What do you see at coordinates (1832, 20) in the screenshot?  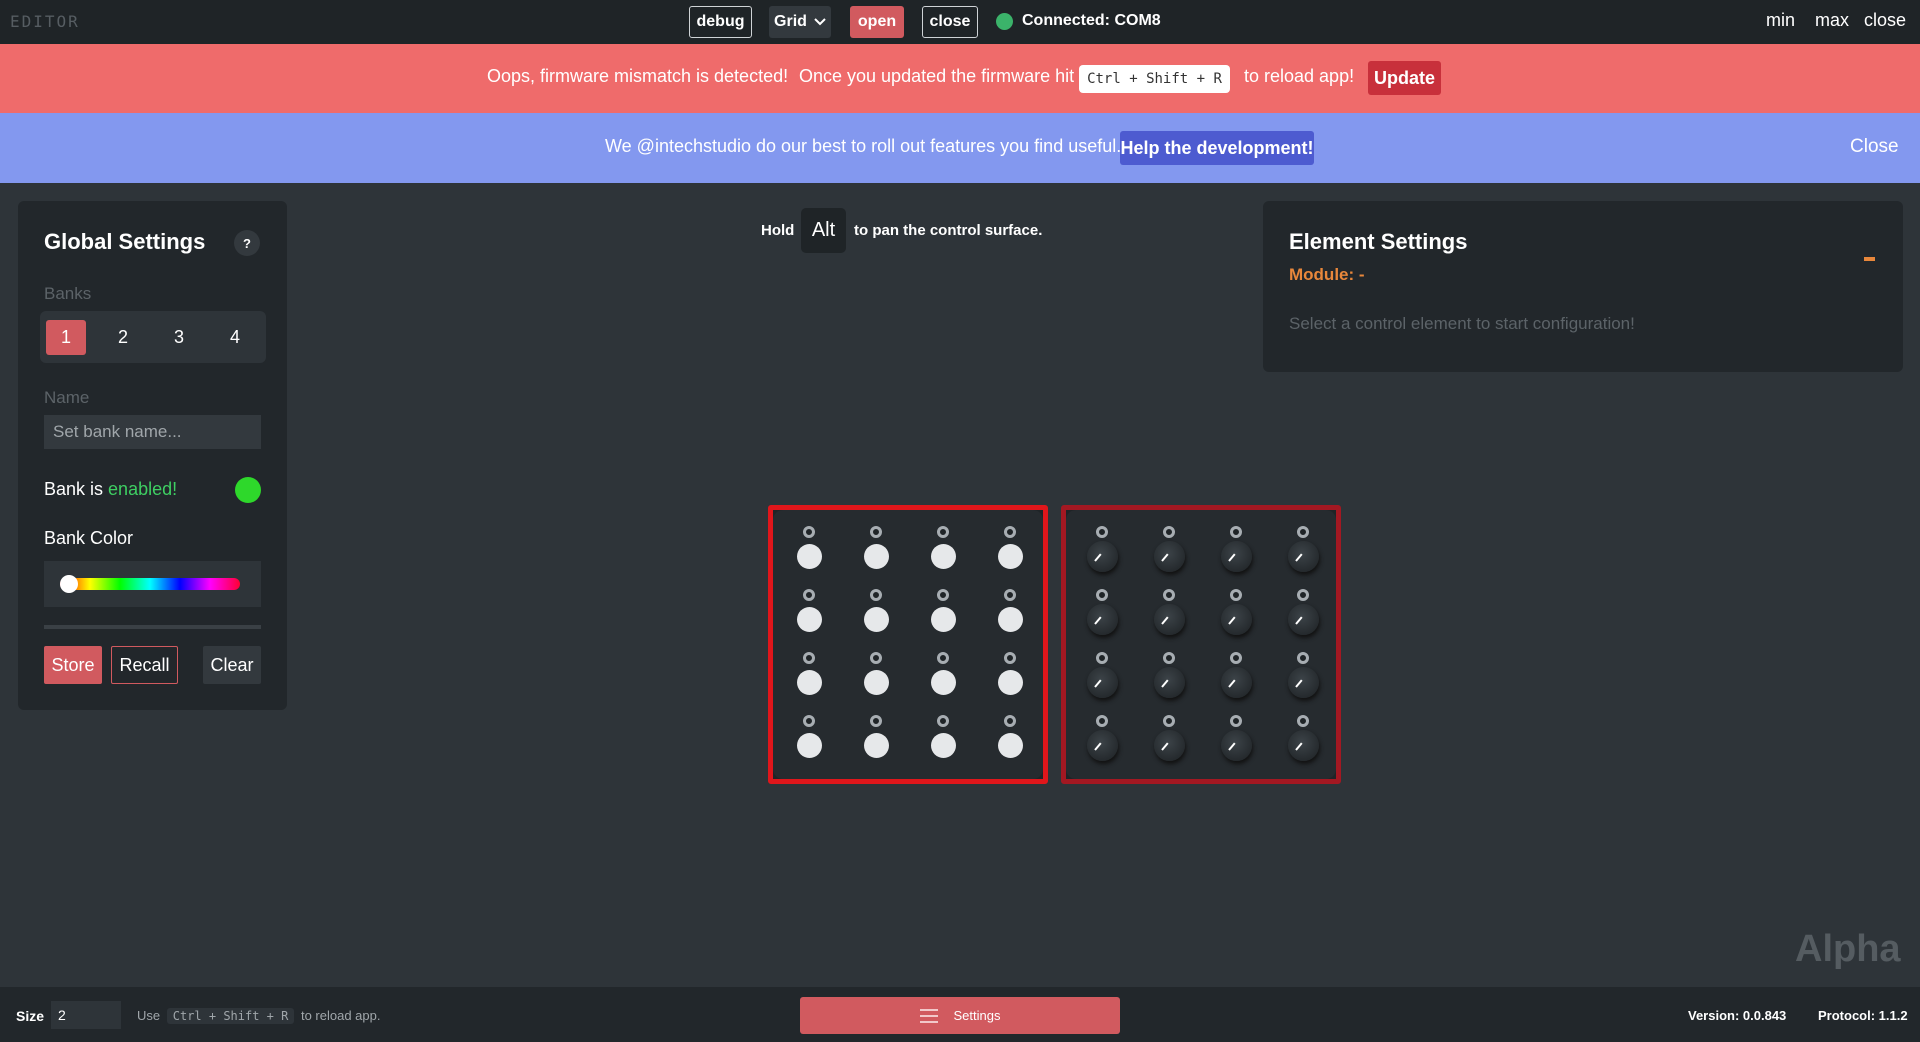 I see `window-max-button: max` at bounding box center [1832, 20].